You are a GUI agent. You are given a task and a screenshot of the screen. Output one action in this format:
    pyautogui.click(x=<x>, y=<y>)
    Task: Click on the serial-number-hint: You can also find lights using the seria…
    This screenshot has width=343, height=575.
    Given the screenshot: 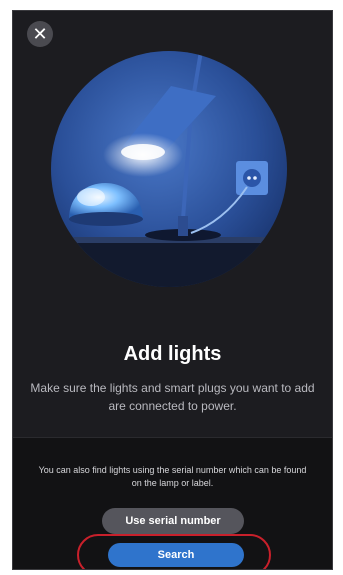 What is the action you would take?
    pyautogui.click(x=172, y=476)
    